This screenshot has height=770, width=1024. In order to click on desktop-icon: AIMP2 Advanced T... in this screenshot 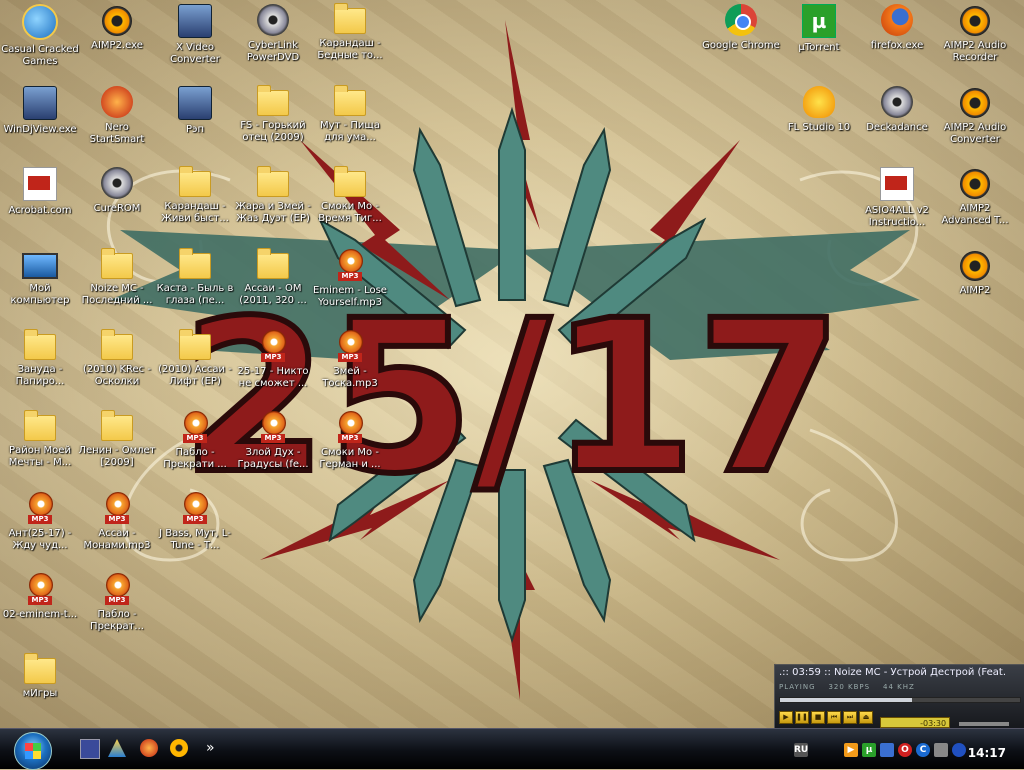, I will do `click(975, 207)`.